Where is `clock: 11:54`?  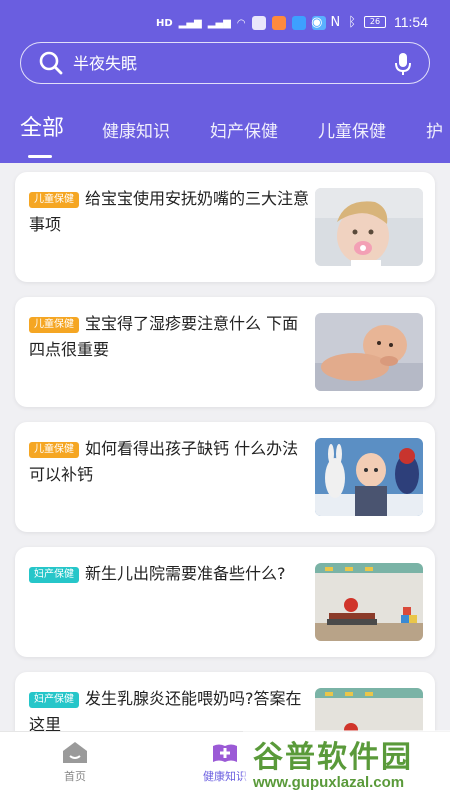
clock: 11:54 is located at coordinates (411, 22).